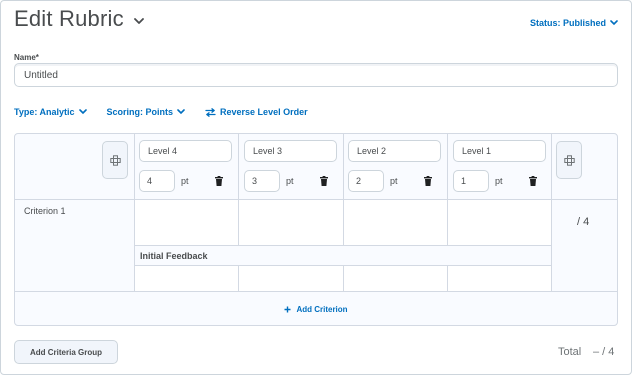  What do you see at coordinates (255, 181) in the screenshot?
I see `level-points: 3` at bounding box center [255, 181].